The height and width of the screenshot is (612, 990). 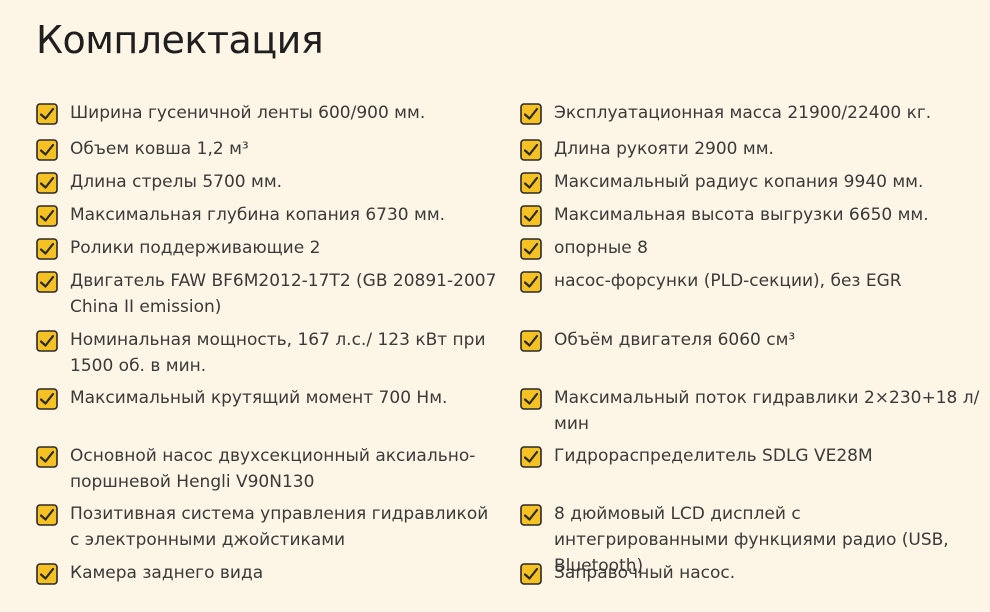 What do you see at coordinates (675, 340) in the screenshot?
I see `list-item-label: Объём двигателя 6060 см³` at bounding box center [675, 340].